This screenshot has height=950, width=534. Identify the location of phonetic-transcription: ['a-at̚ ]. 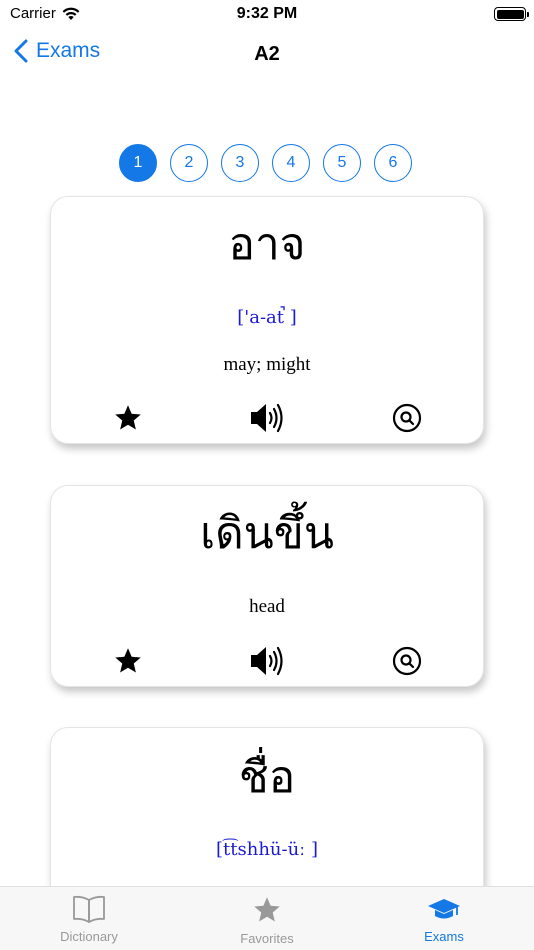
(267, 317).